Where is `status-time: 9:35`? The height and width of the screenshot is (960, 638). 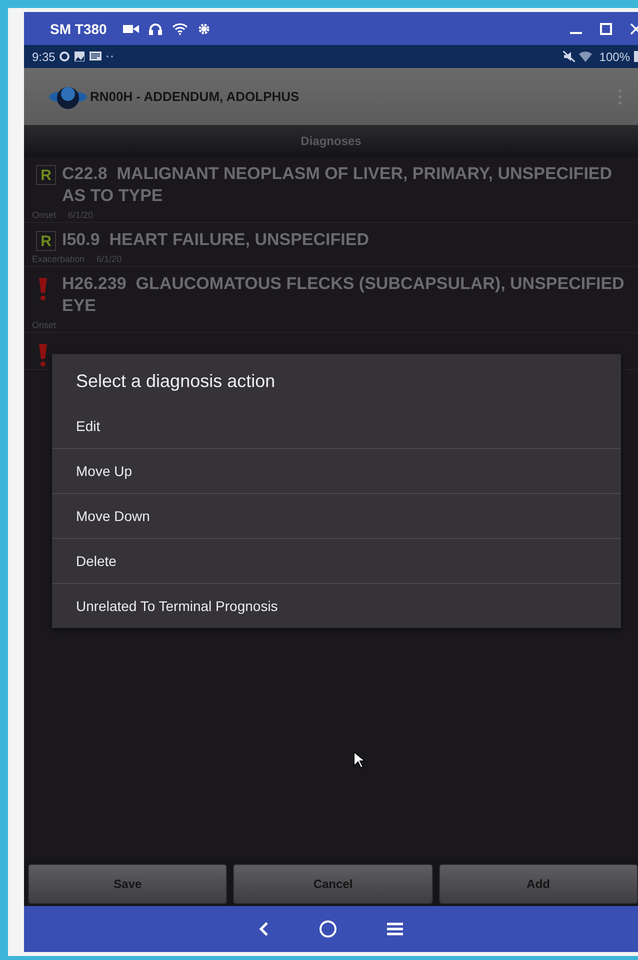 status-time: 9:35 is located at coordinates (44, 57).